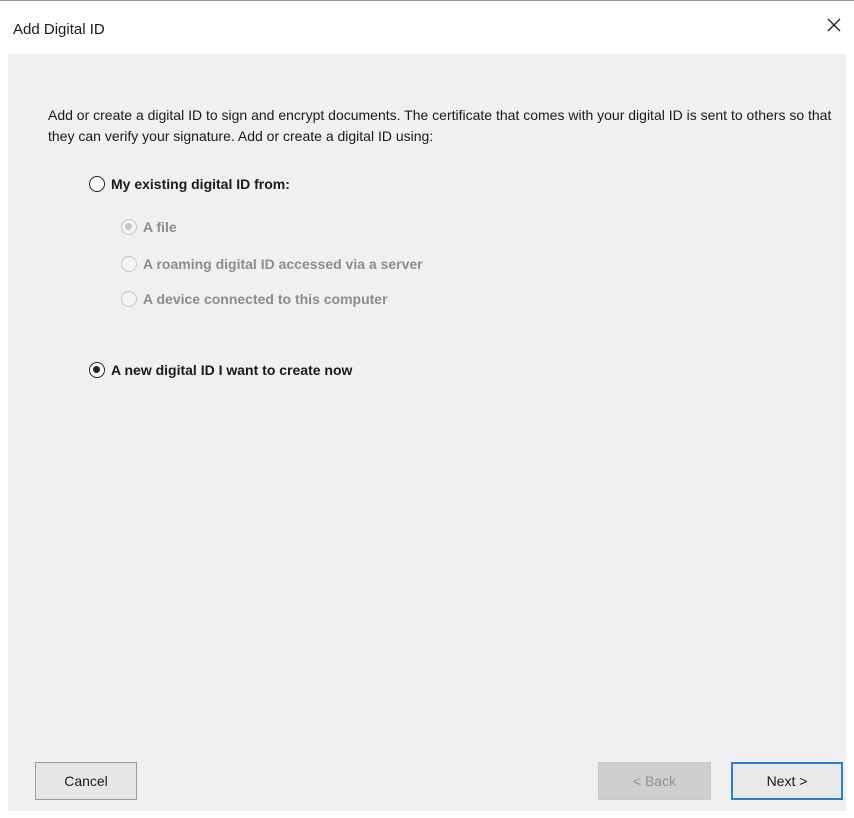 Image resolution: width=854 pixels, height=818 pixels. I want to click on dialog-title: Add Digital ID, so click(59, 29).